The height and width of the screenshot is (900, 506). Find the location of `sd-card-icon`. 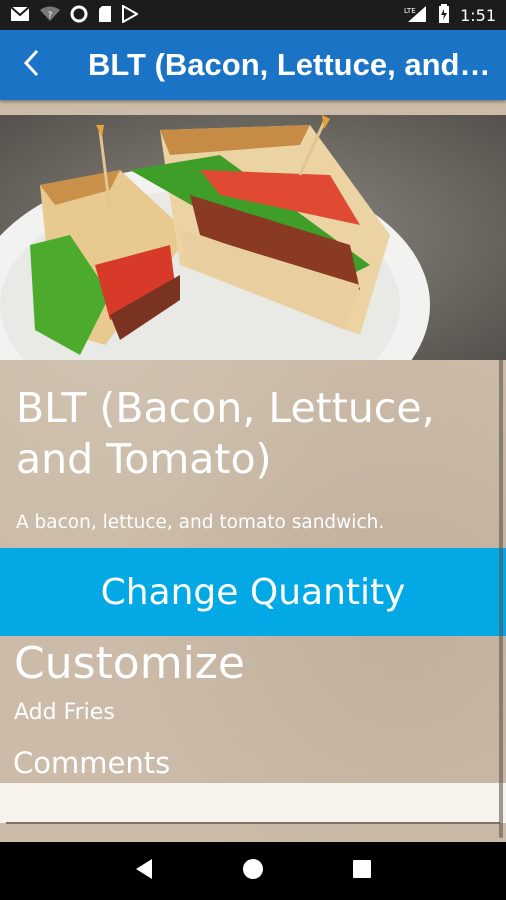

sd-card-icon is located at coordinates (105, 15).